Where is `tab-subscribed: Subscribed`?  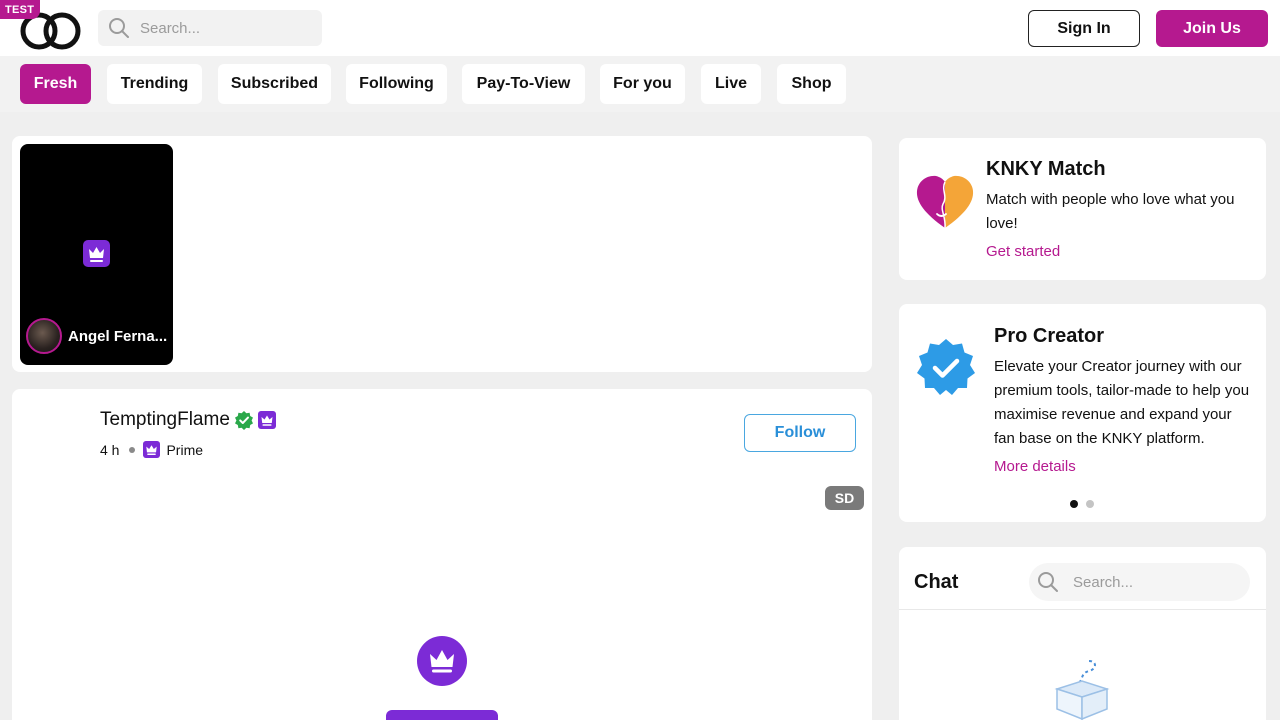 tab-subscribed: Subscribed is located at coordinates (274, 84).